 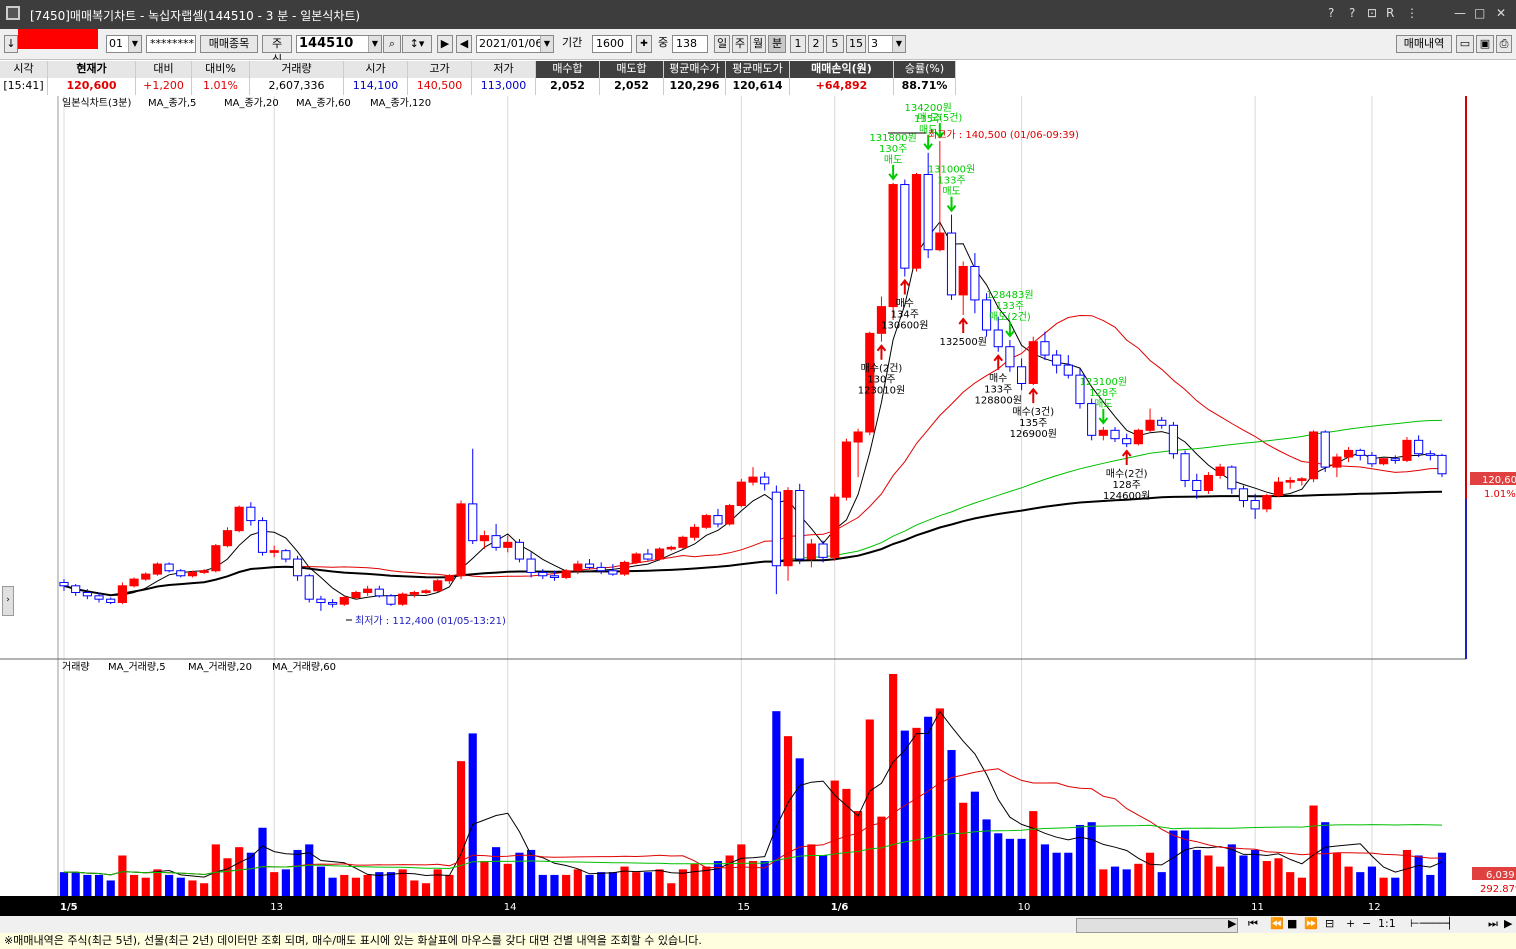 What do you see at coordinates (1329, 923) in the screenshot?
I see `toggle-icon: ⊟` at bounding box center [1329, 923].